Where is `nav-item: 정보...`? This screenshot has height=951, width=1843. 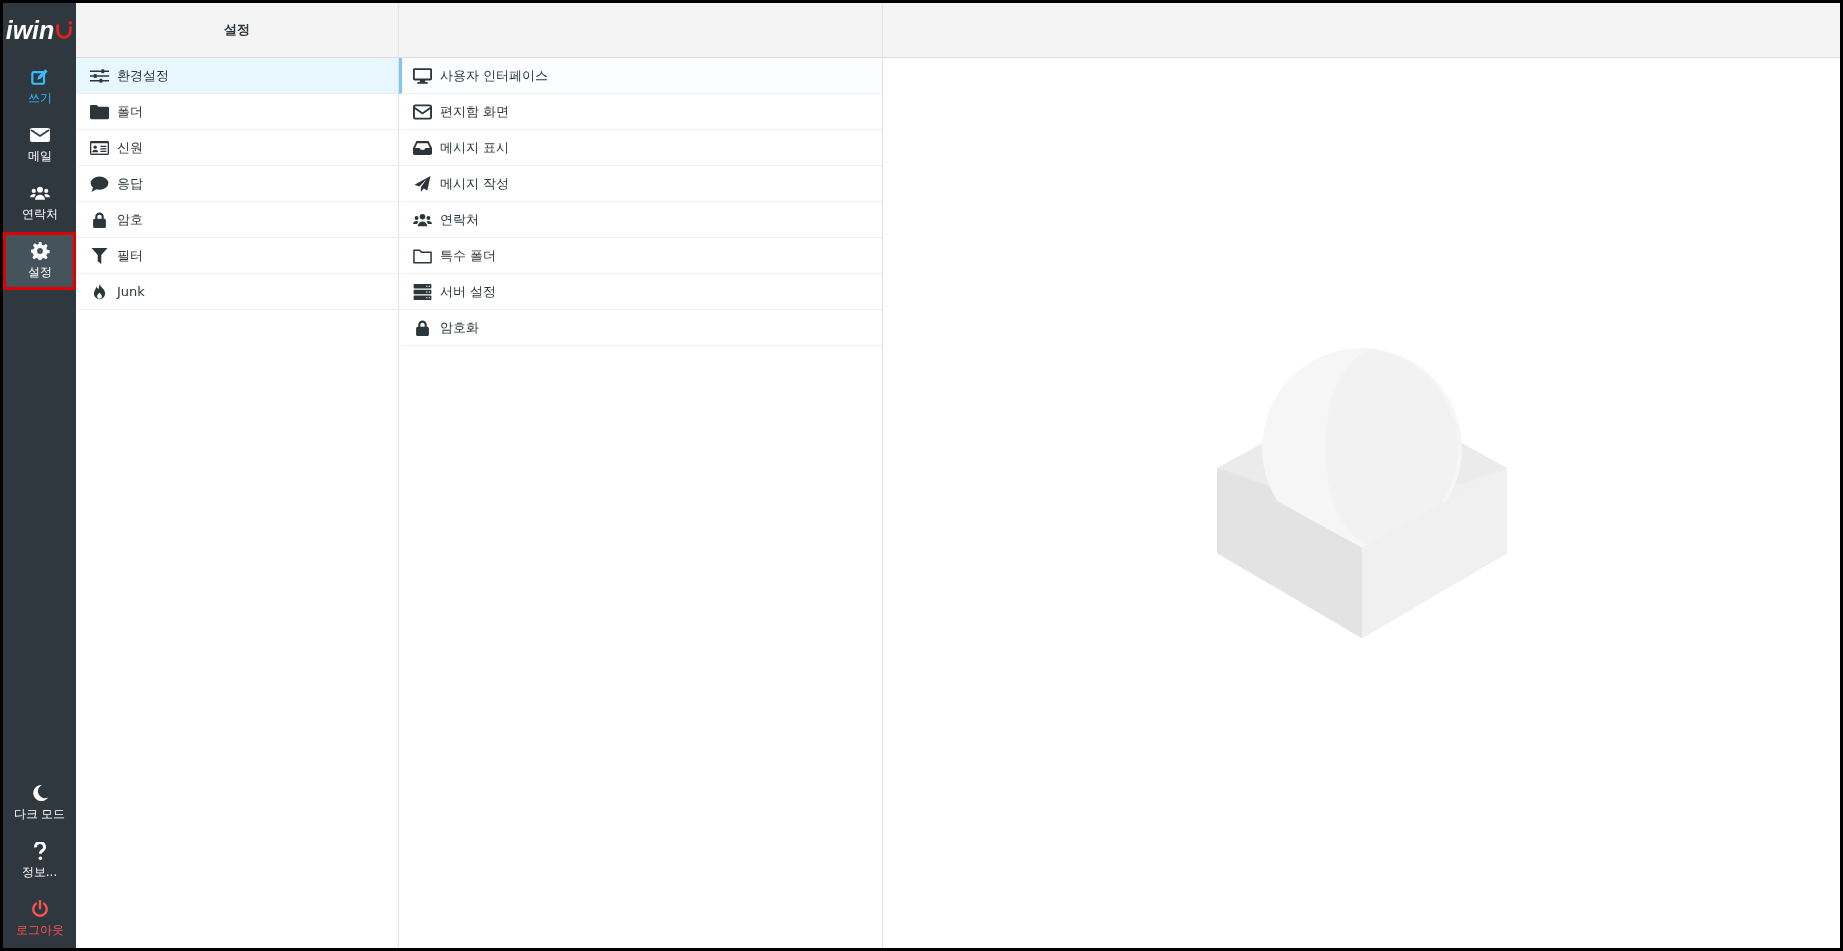
nav-item: 정보... is located at coordinates (39, 861).